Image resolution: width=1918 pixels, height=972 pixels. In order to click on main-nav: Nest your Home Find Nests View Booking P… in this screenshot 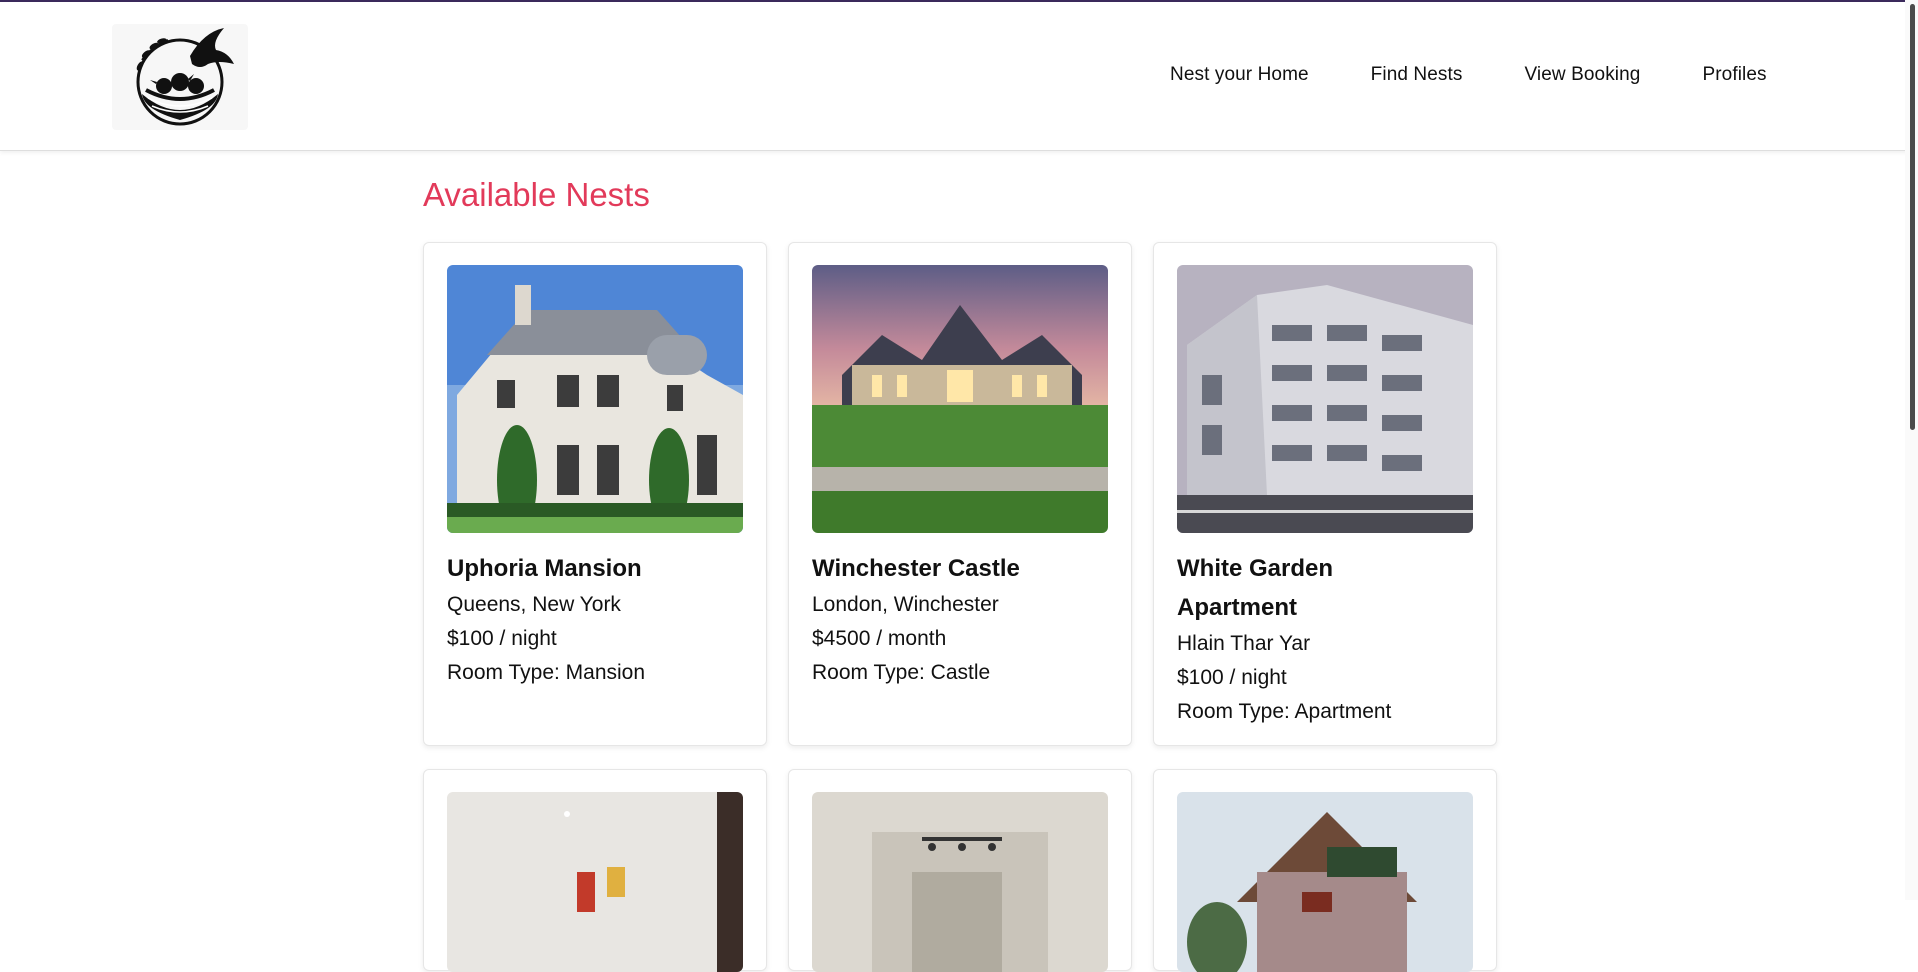, I will do `click(1468, 75)`.